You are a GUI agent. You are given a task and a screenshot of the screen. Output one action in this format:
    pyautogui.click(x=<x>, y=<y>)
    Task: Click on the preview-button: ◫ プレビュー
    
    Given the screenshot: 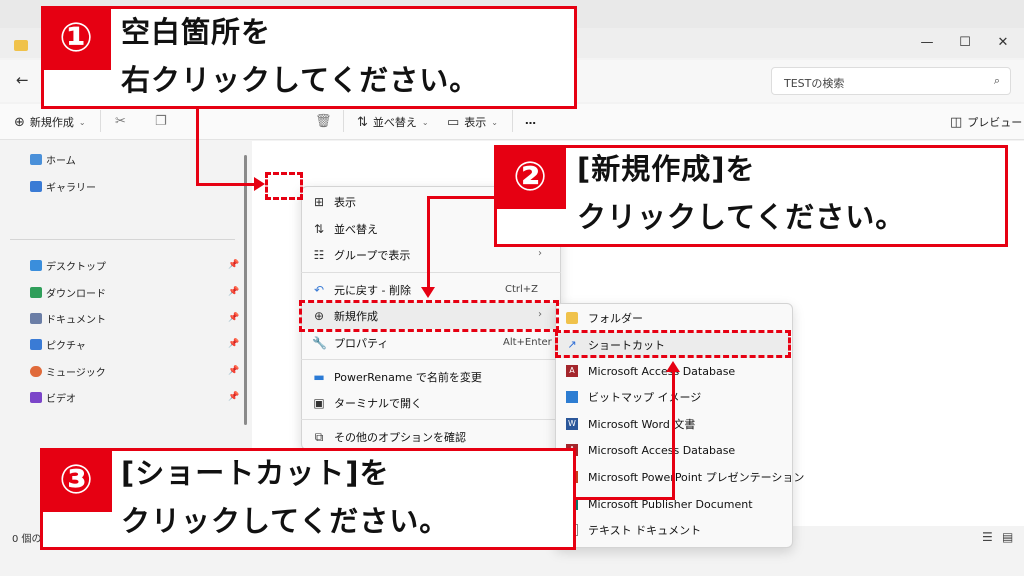 What is the action you would take?
    pyautogui.click(x=986, y=122)
    